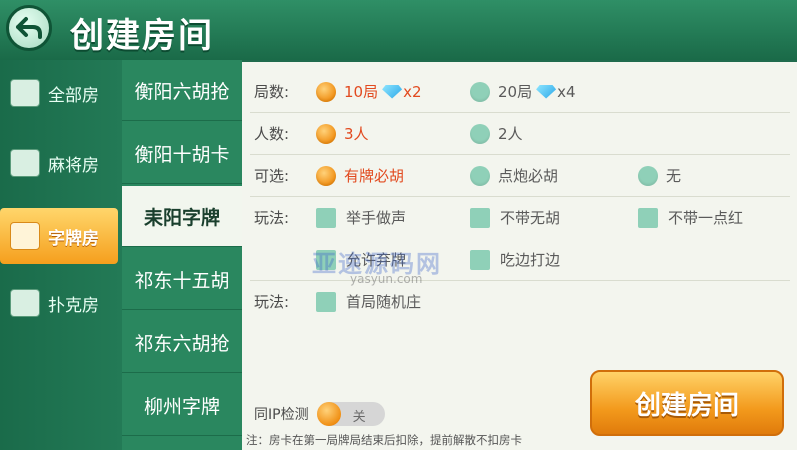 The height and width of the screenshot is (450, 797). I want to click on rounds-option-20: 20局 x4, so click(523, 91).